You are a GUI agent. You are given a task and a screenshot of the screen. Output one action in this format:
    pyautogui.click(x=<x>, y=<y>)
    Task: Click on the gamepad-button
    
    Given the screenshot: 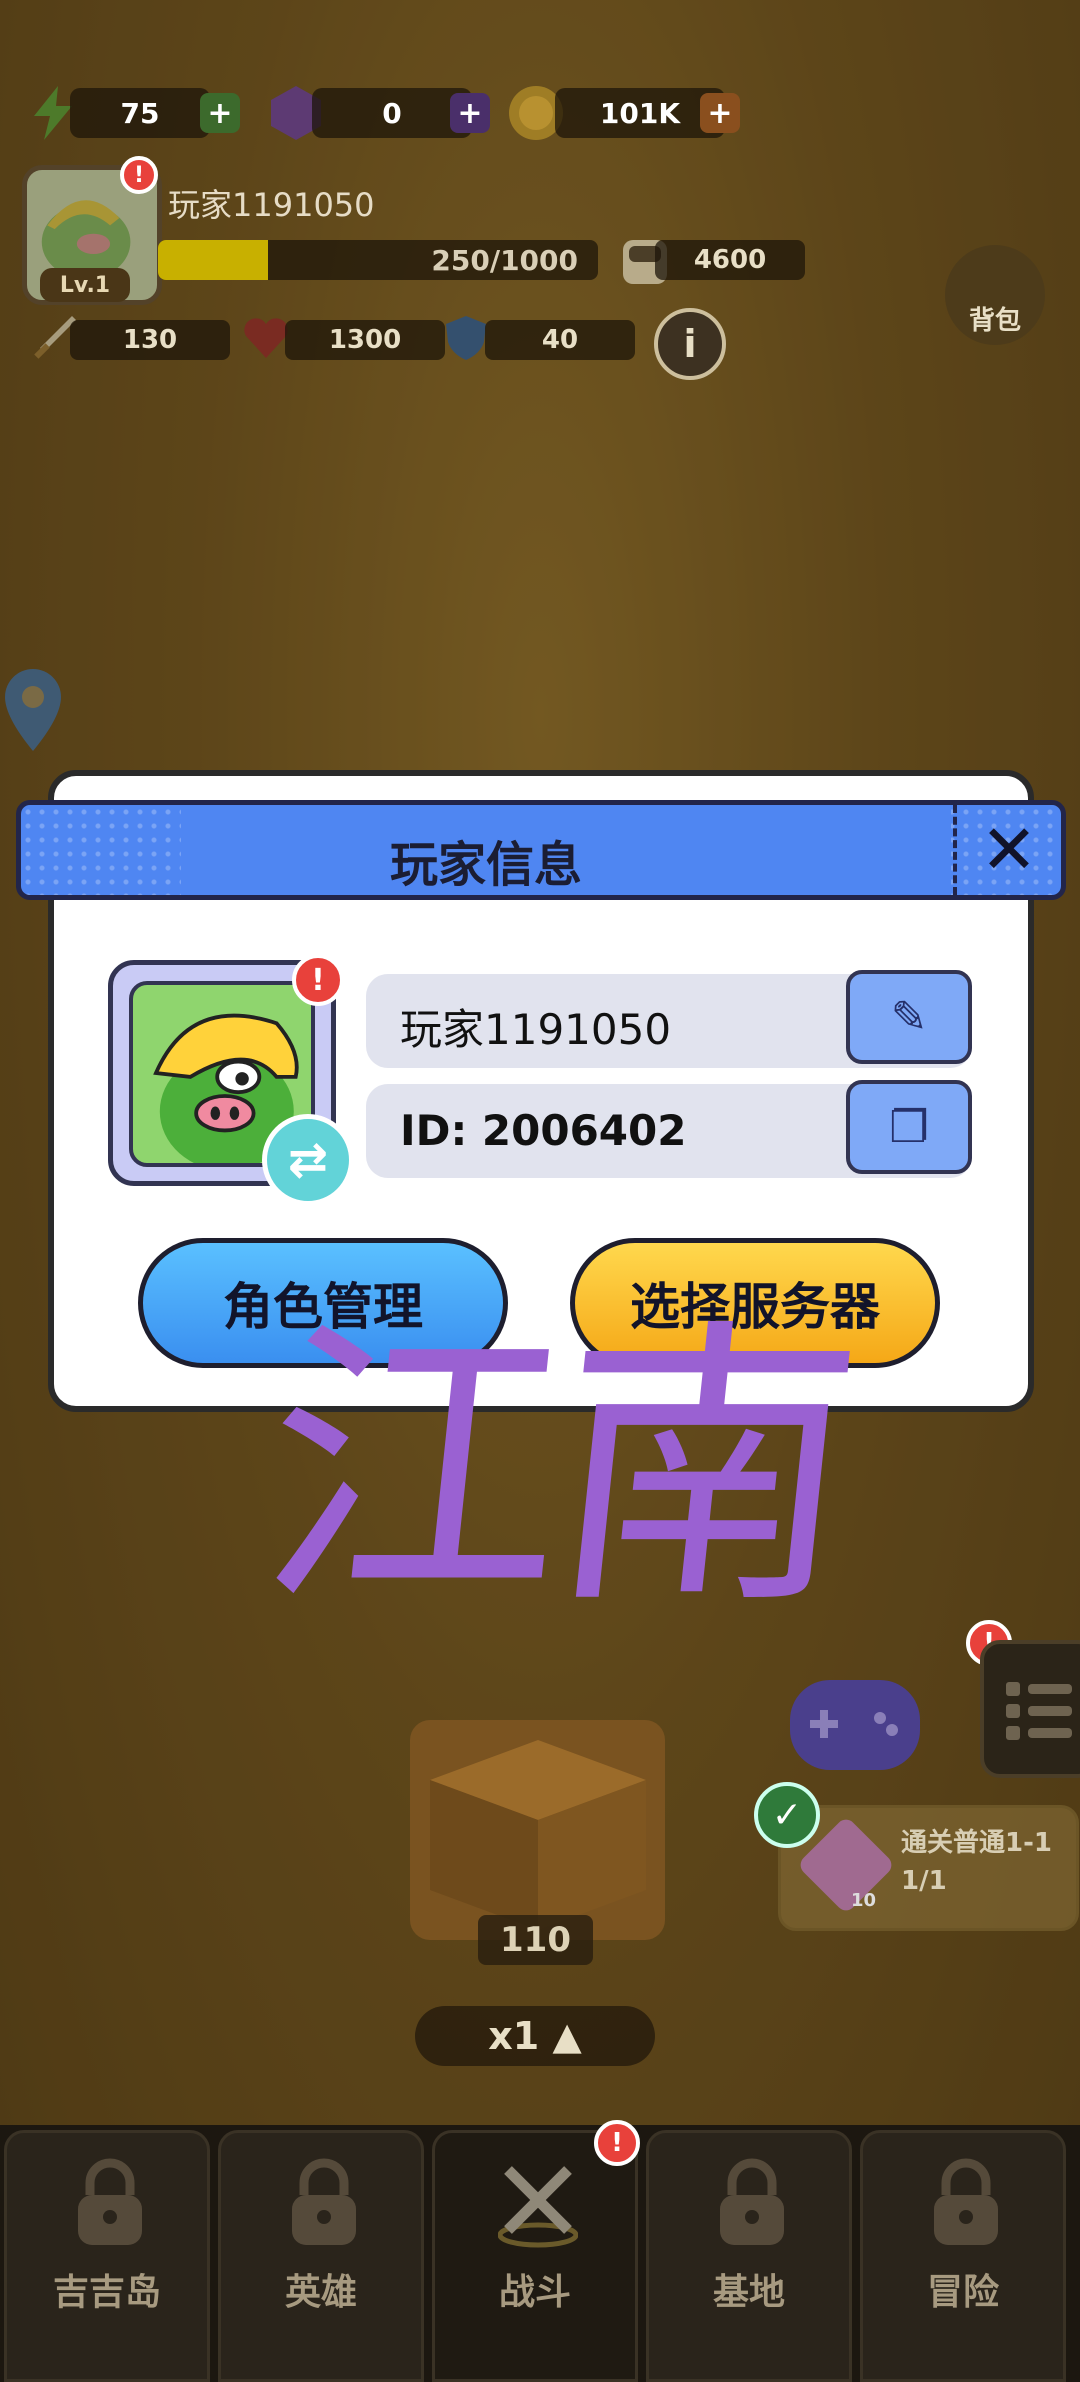 What is the action you would take?
    pyautogui.click(x=855, y=1725)
    